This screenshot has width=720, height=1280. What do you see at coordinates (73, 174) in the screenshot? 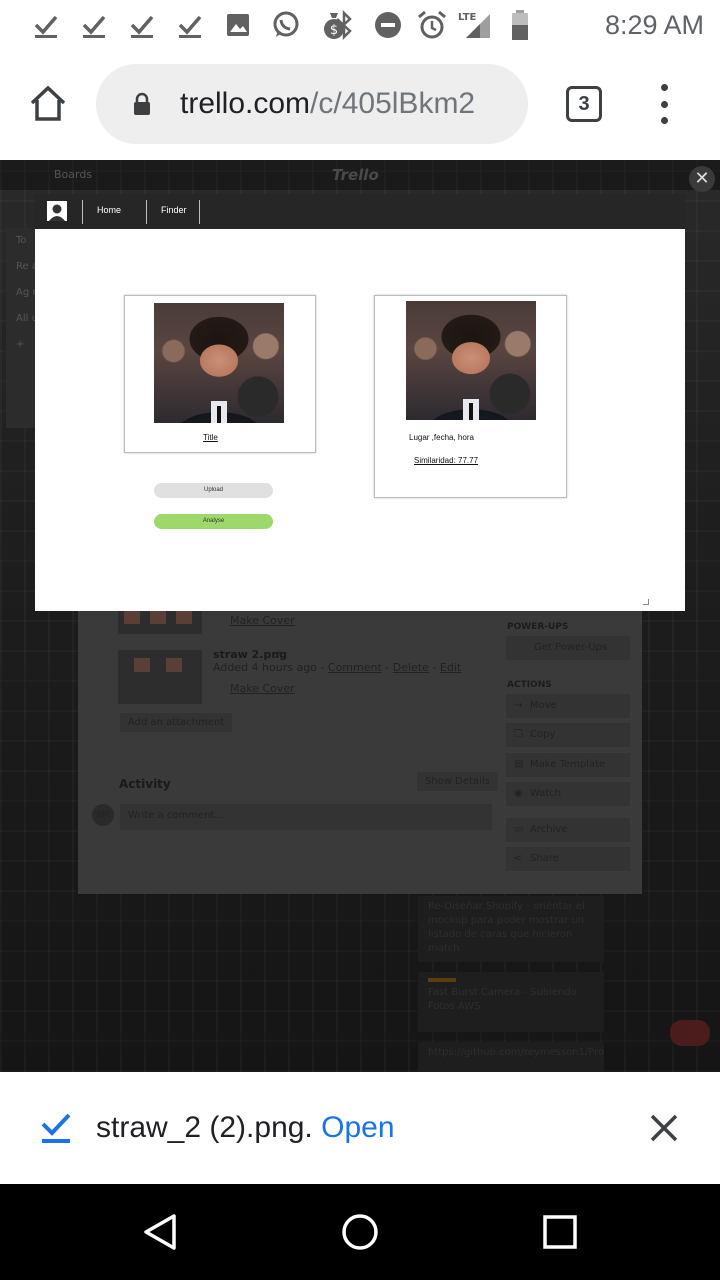
I see `boards-button: Boards` at bounding box center [73, 174].